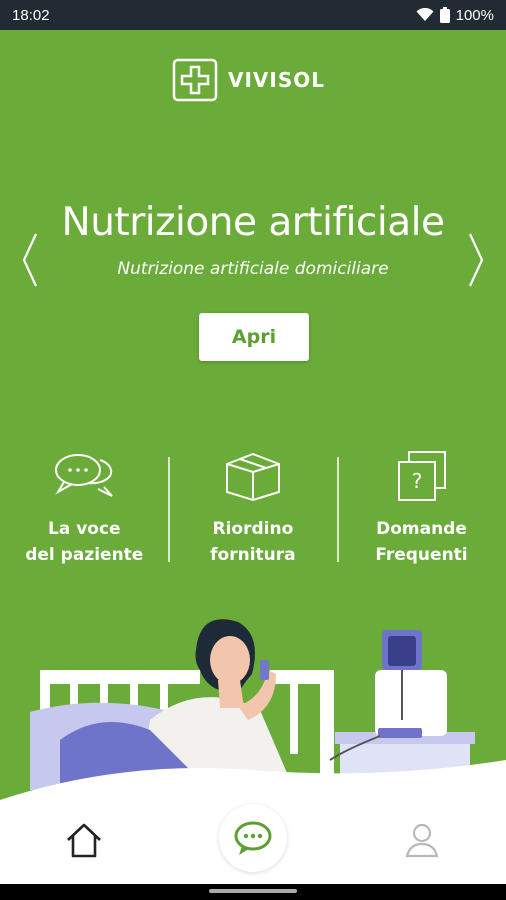 This screenshot has width=506, height=900. Describe the element at coordinates (253, 269) in the screenshot. I see `service-subtitle: Nutrizione artificiale domiciliare` at that location.